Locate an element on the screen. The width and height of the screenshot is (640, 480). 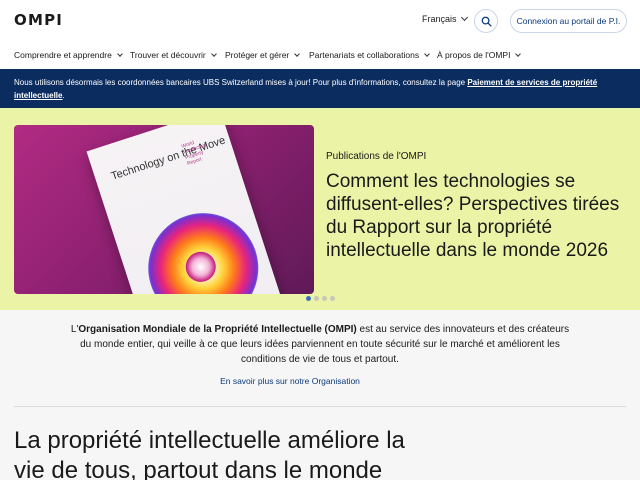
nav-item-comprendre: Comprendre et apprendre is located at coordinates (68, 55).